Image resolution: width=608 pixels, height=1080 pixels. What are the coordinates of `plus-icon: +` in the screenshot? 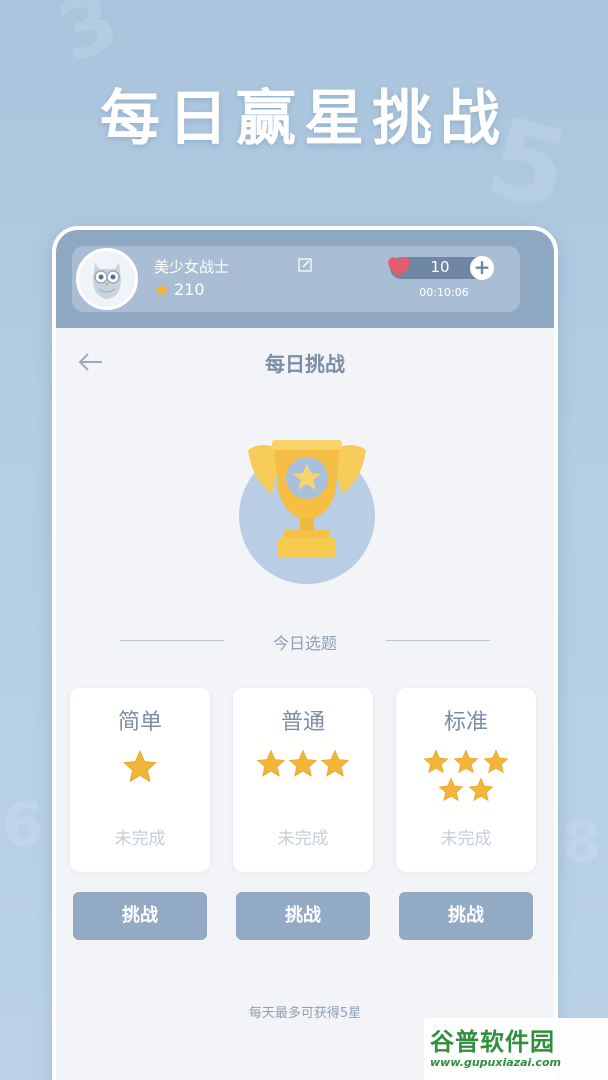 It's located at (482, 267).